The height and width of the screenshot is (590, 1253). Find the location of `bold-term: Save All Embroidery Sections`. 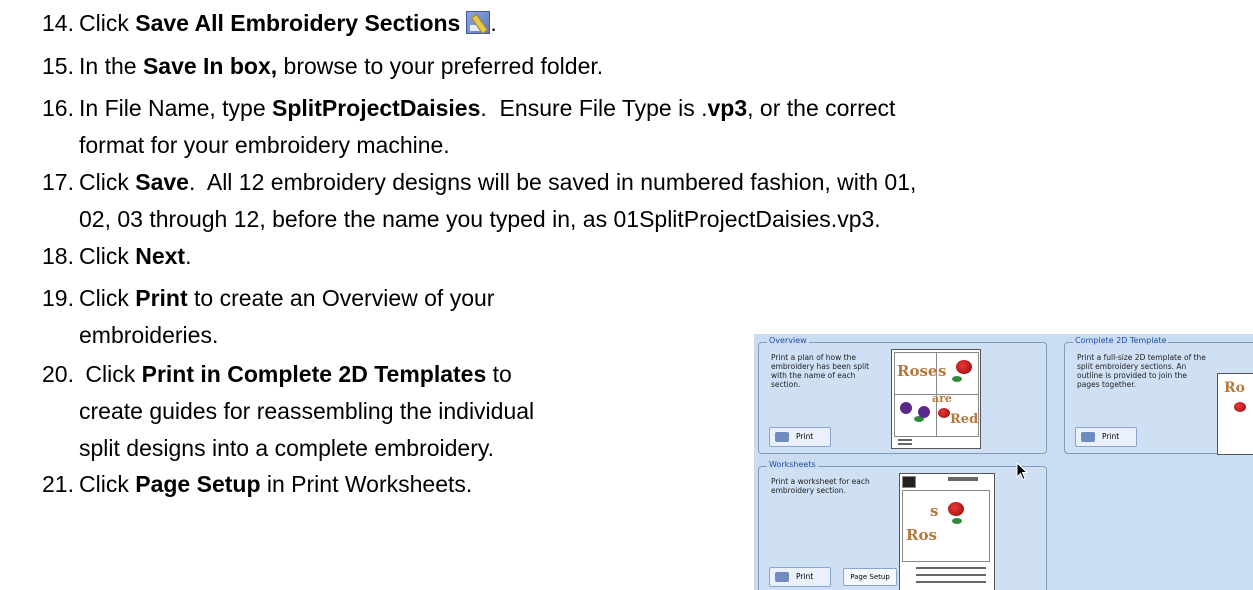

bold-term: Save All Embroidery Sections is located at coordinates (298, 23).